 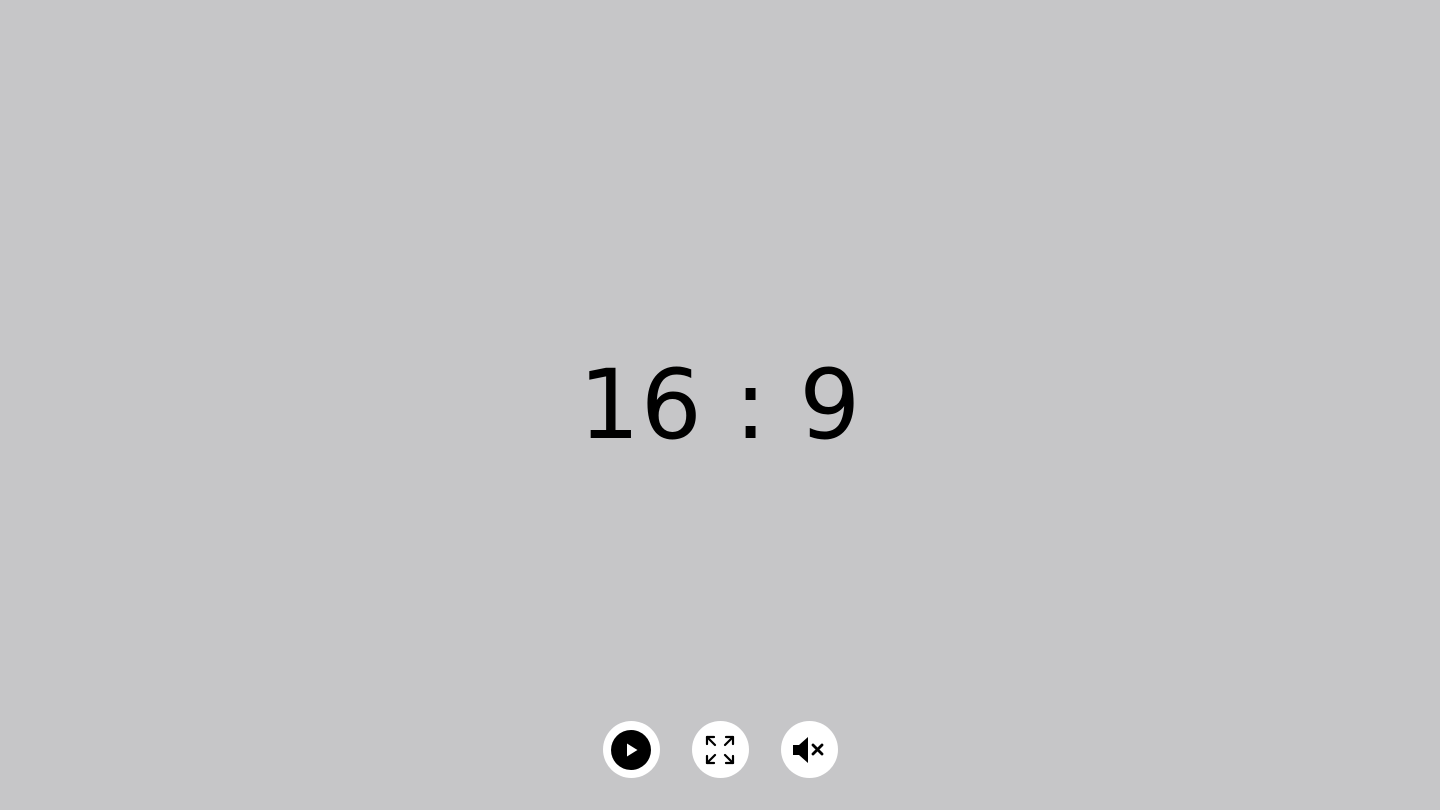 I want to click on fullscreen-button, so click(x=720, y=749).